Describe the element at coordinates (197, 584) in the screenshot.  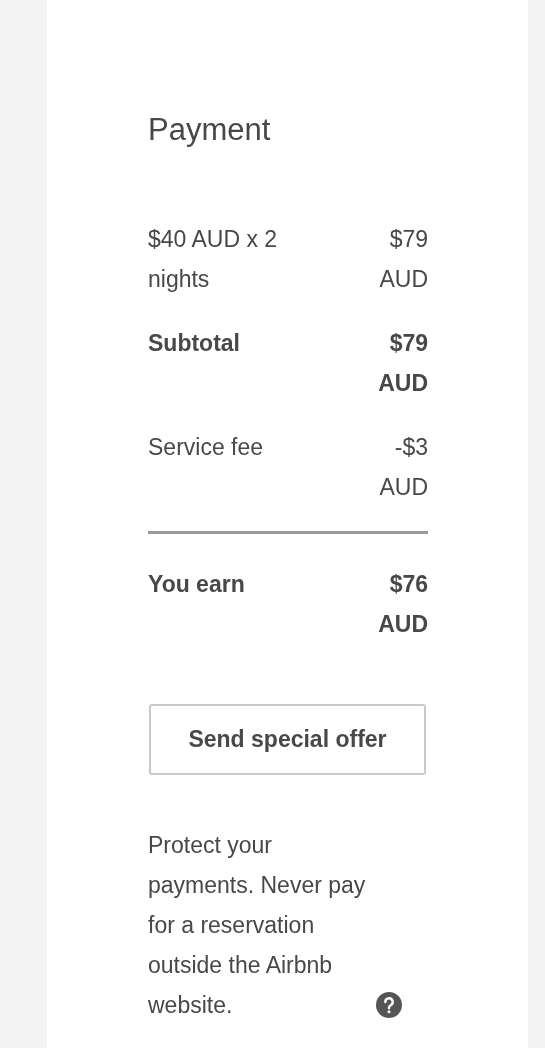
I see `line-label: You earn` at that location.